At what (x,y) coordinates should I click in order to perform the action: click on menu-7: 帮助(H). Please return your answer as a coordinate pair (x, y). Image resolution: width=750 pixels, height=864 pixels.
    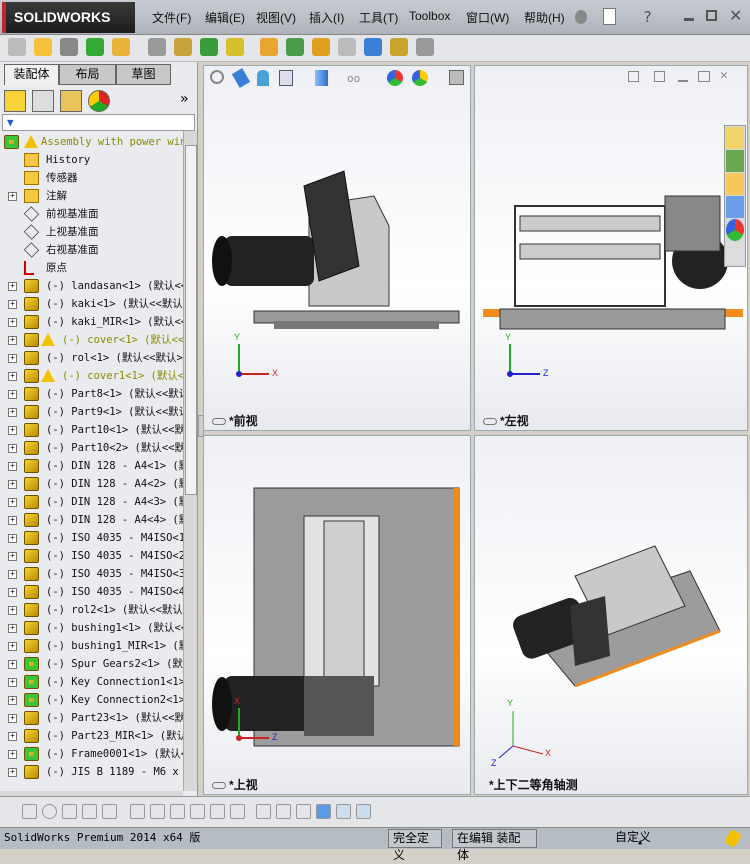
    Looking at the image, I should click on (544, 17).